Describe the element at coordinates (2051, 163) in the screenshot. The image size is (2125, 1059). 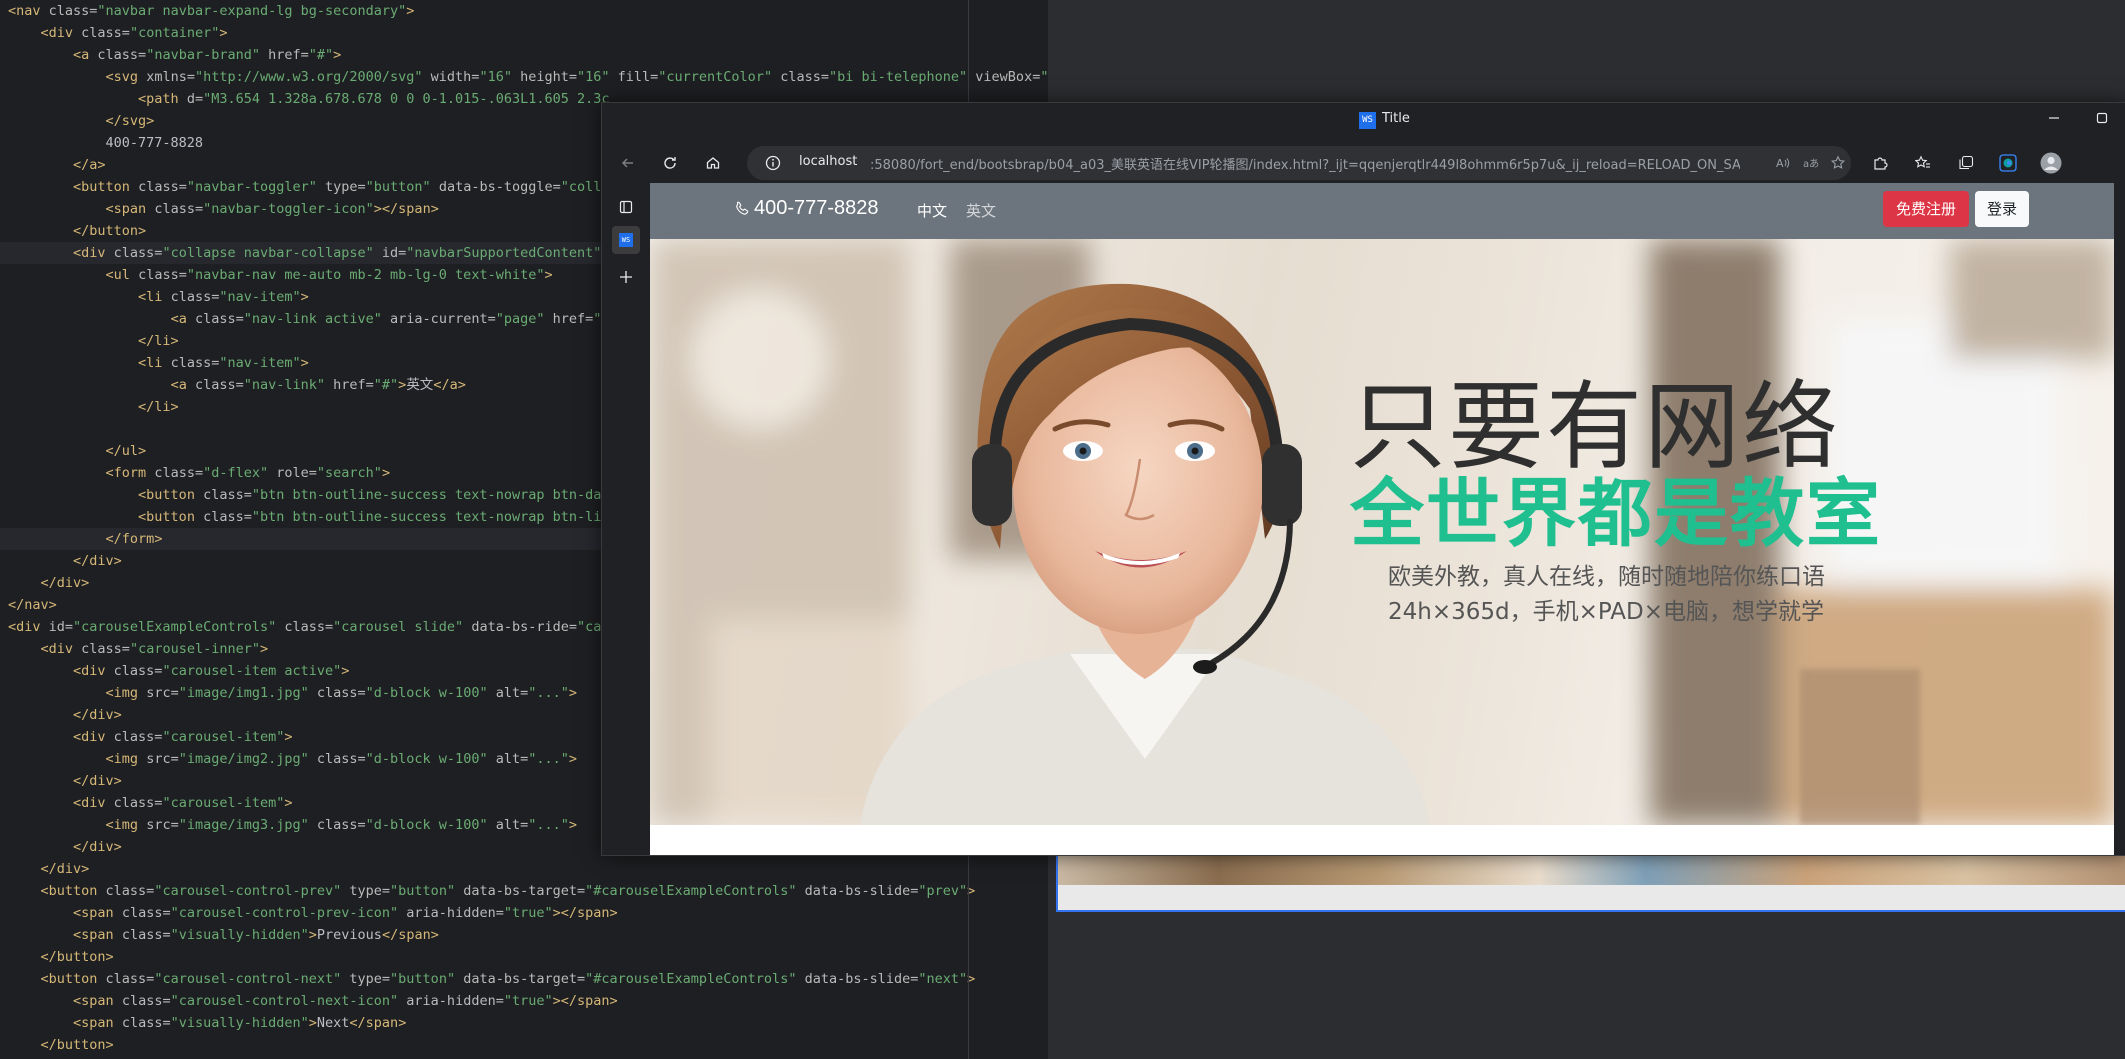
I see `profile-button` at that location.